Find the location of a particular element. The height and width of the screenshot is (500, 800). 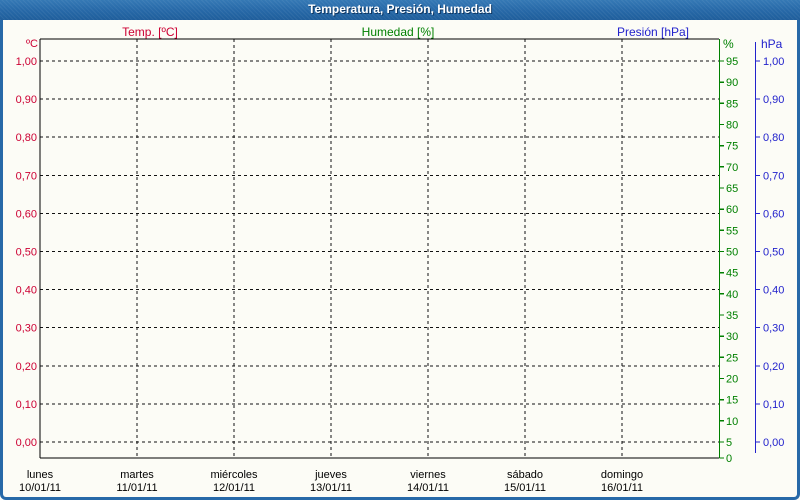

svg-text: miércoles is located at coordinates (234, 475).